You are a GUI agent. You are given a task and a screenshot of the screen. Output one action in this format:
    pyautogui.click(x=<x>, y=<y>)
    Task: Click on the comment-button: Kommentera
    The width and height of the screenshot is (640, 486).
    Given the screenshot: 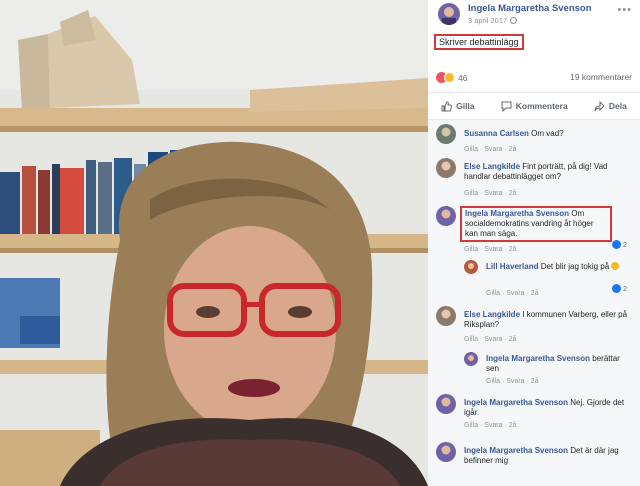 What is the action you would take?
    pyautogui.click(x=534, y=106)
    